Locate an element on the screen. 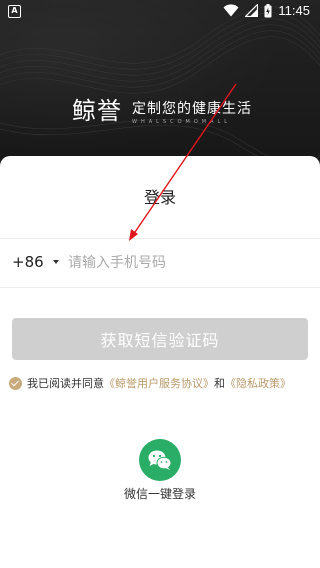 This screenshot has height=568, width=320. wechat-icon is located at coordinates (160, 460).